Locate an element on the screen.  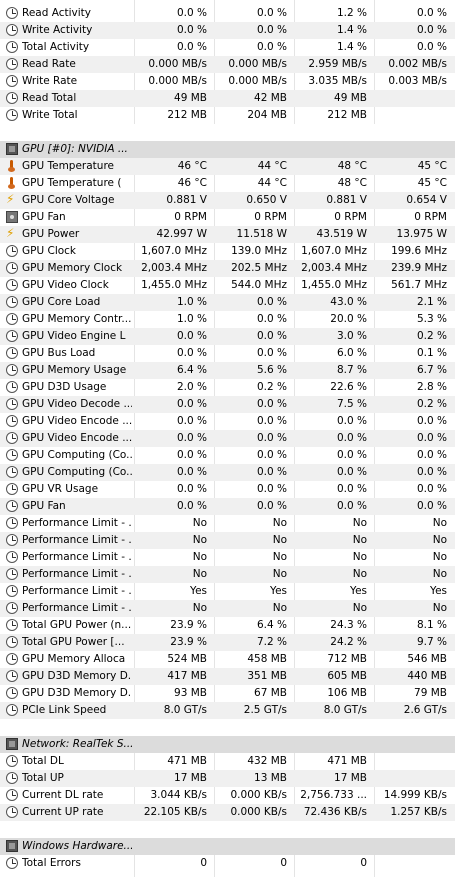
minimum-value: 11.518 W is located at coordinates (261, 234).